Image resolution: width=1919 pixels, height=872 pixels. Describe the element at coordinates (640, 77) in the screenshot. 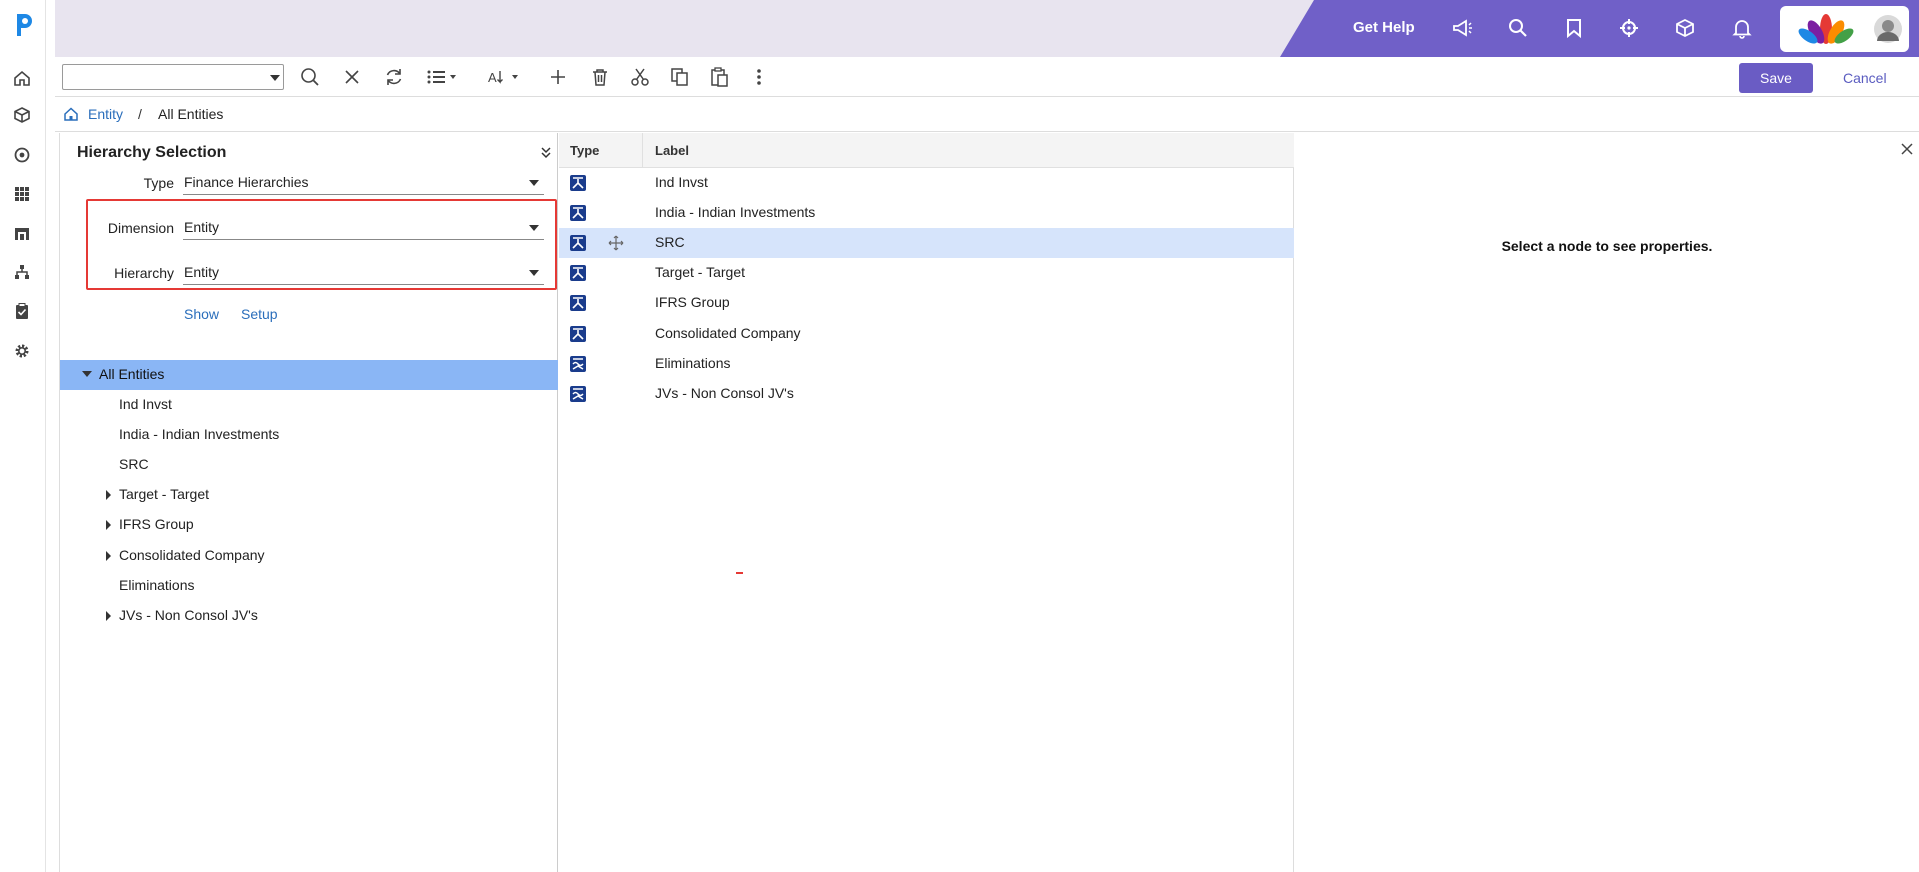

I see `cut-icon` at that location.